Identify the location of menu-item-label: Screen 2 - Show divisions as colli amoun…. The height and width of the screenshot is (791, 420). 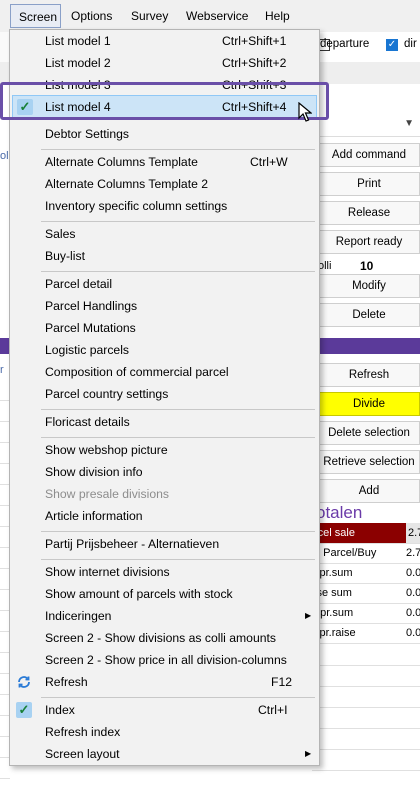
(160, 638).